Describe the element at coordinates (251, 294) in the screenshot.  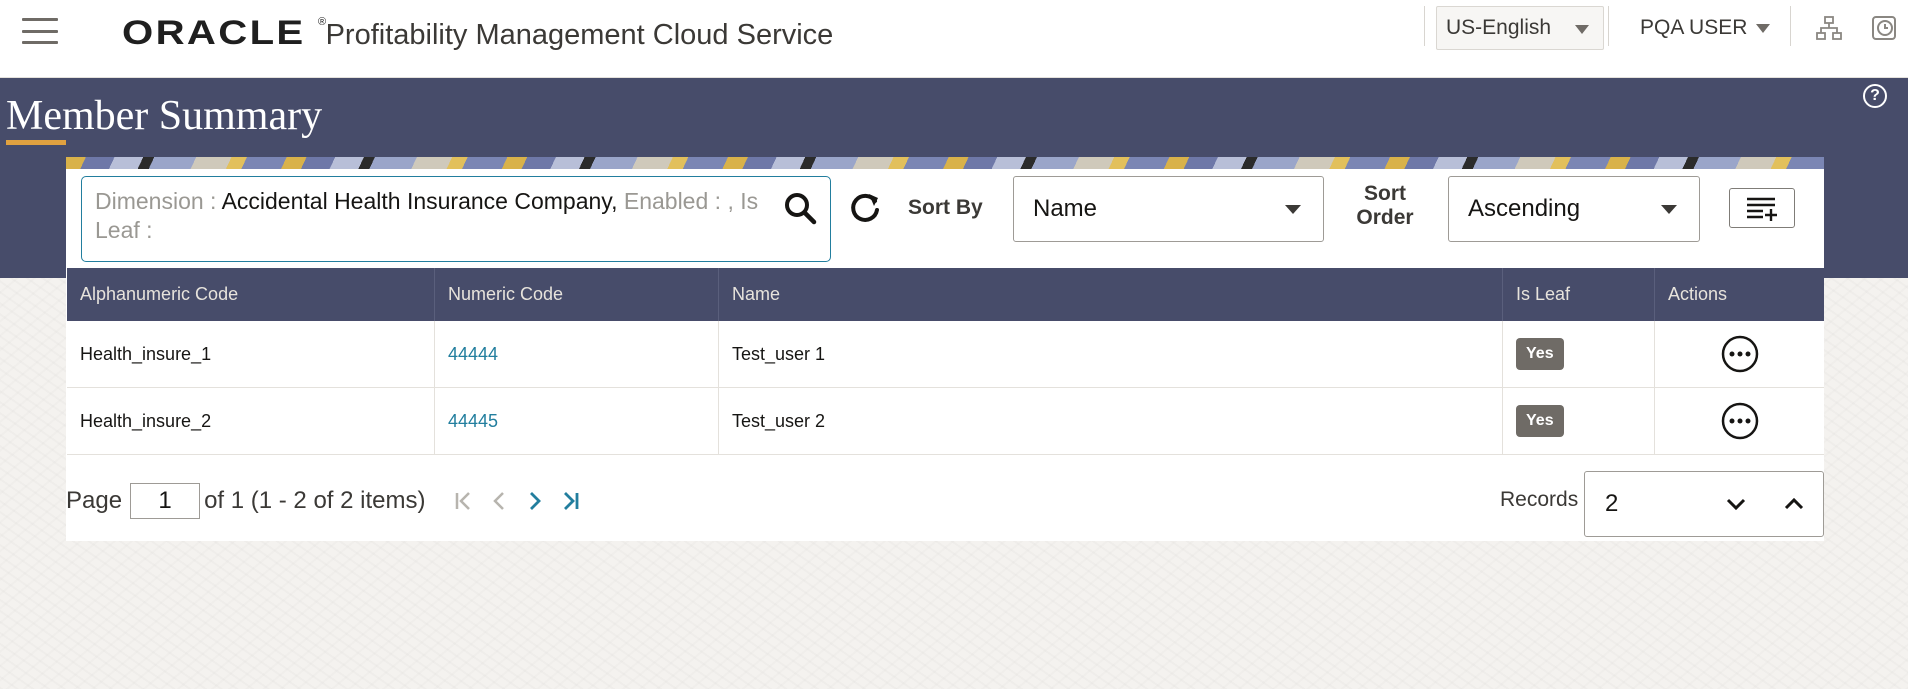
I see `column-header-alphanumeric-code: Alphanumeric Code` at that location.